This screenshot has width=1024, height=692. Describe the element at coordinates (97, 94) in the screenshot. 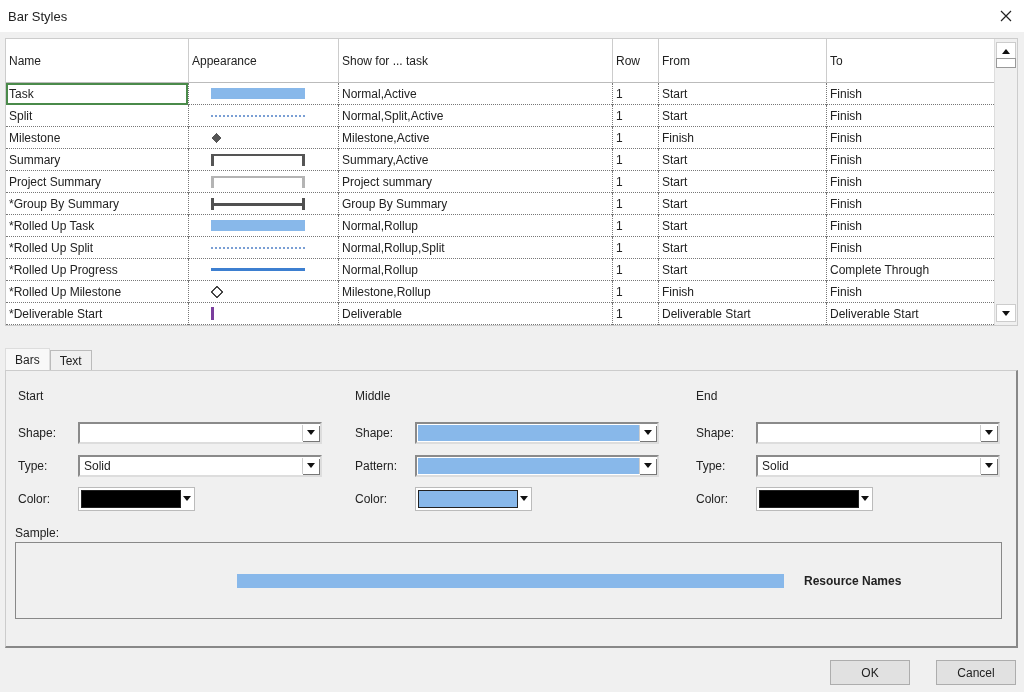

I see `table-cell: Task` at that location.